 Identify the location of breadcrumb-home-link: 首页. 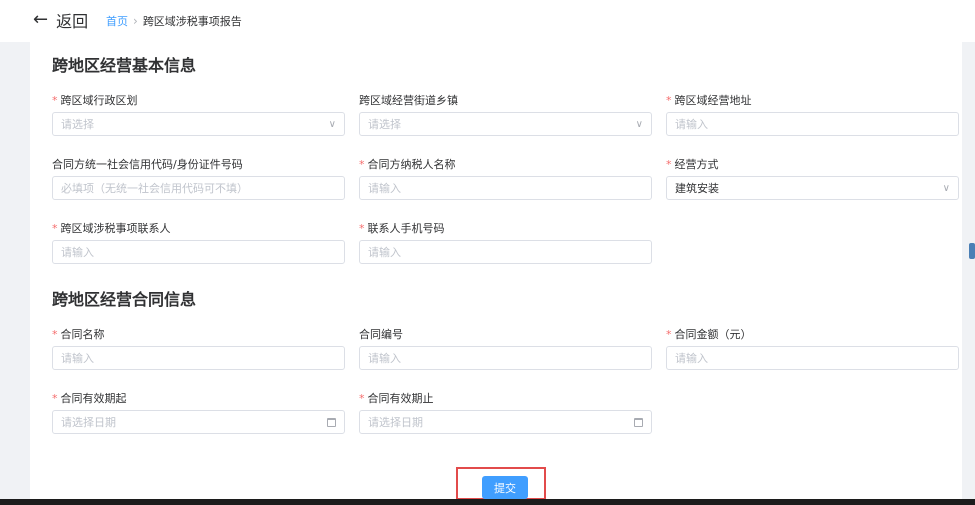
(117, 21).